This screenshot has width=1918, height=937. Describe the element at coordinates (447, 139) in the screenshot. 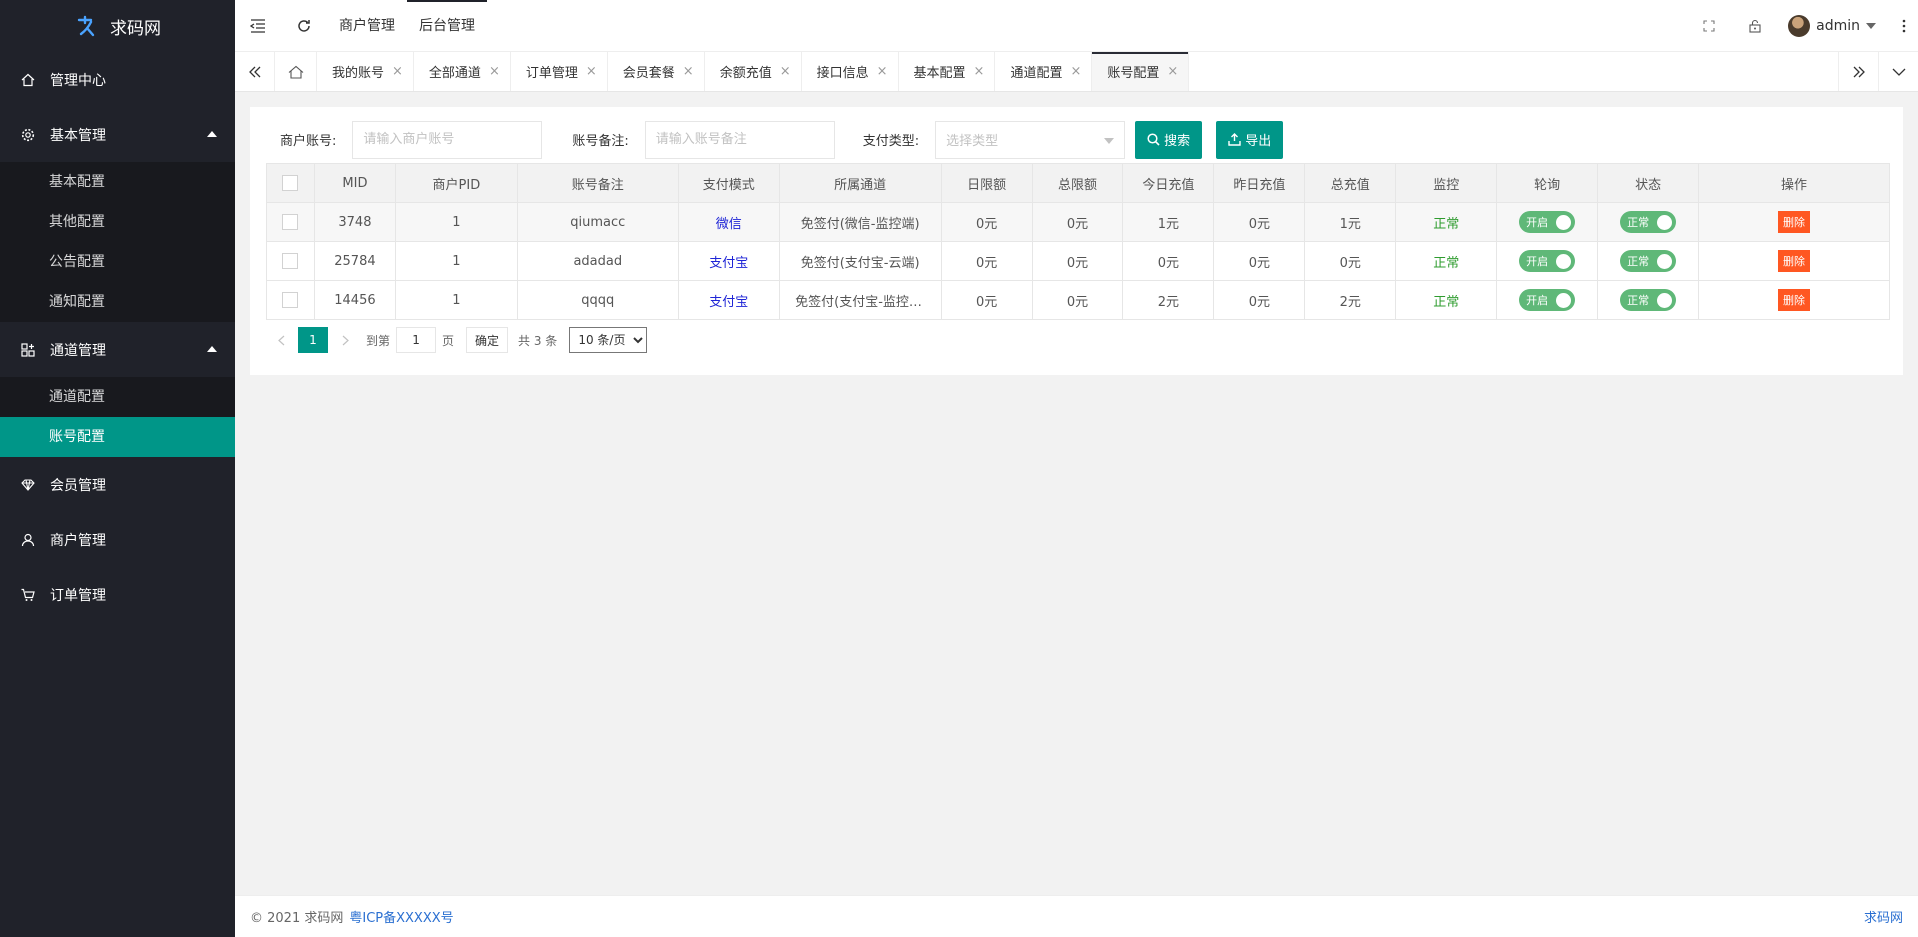

I see `merchant-account-input` at that location.